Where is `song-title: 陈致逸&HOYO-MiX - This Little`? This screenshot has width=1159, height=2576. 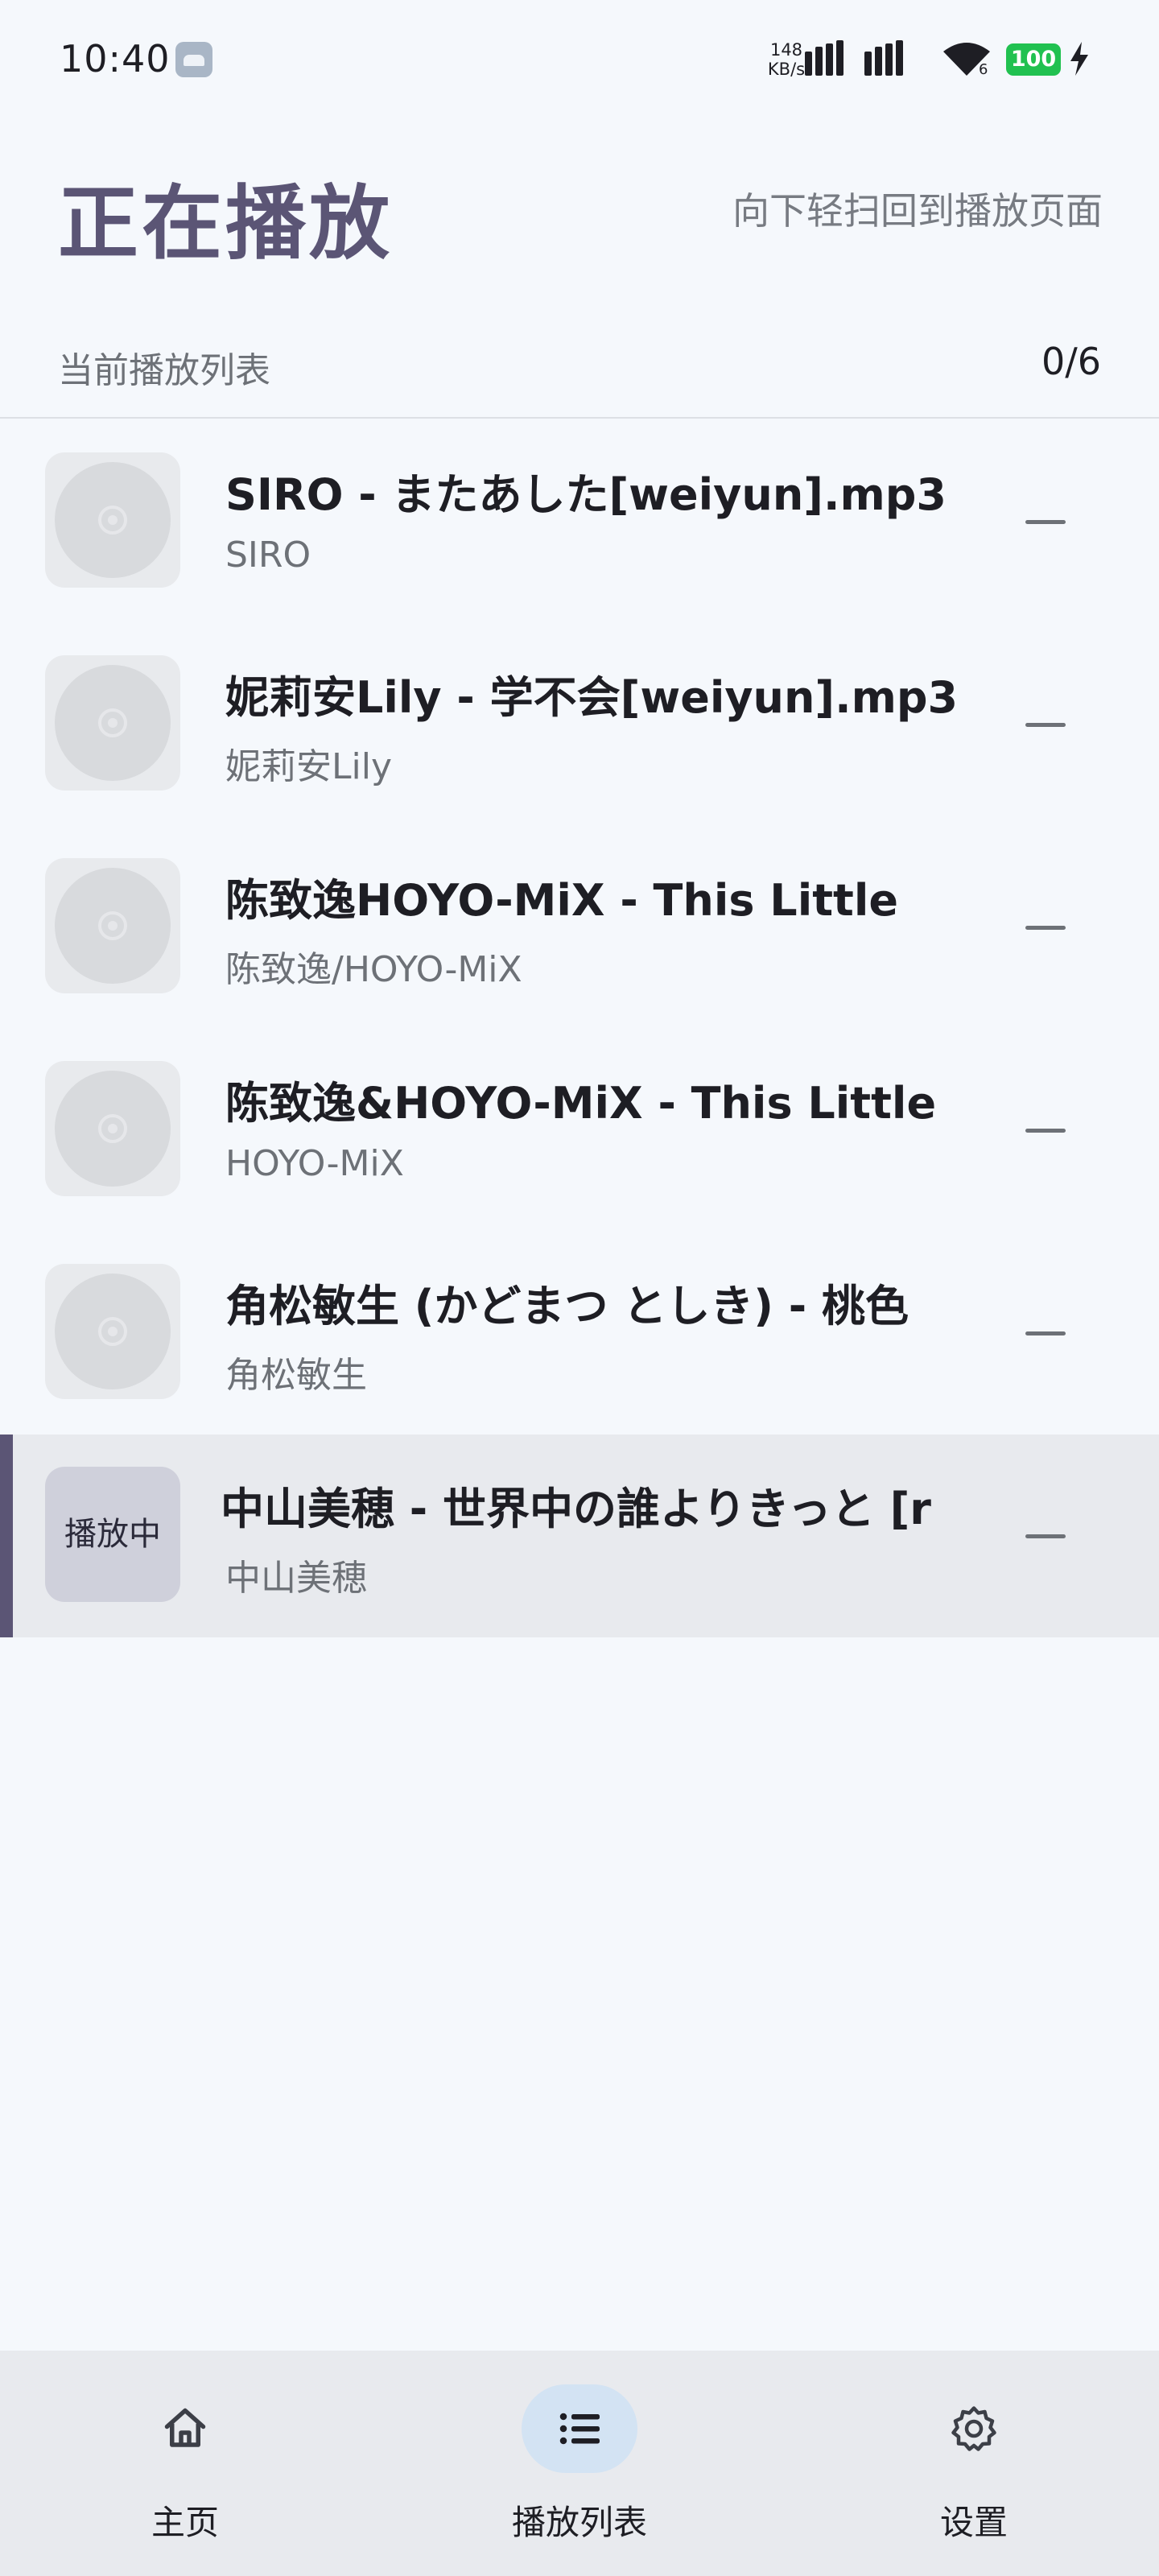
song-title: 陈致逸&HOYO-MiX - This Little is located at coordinates (581, 1103).